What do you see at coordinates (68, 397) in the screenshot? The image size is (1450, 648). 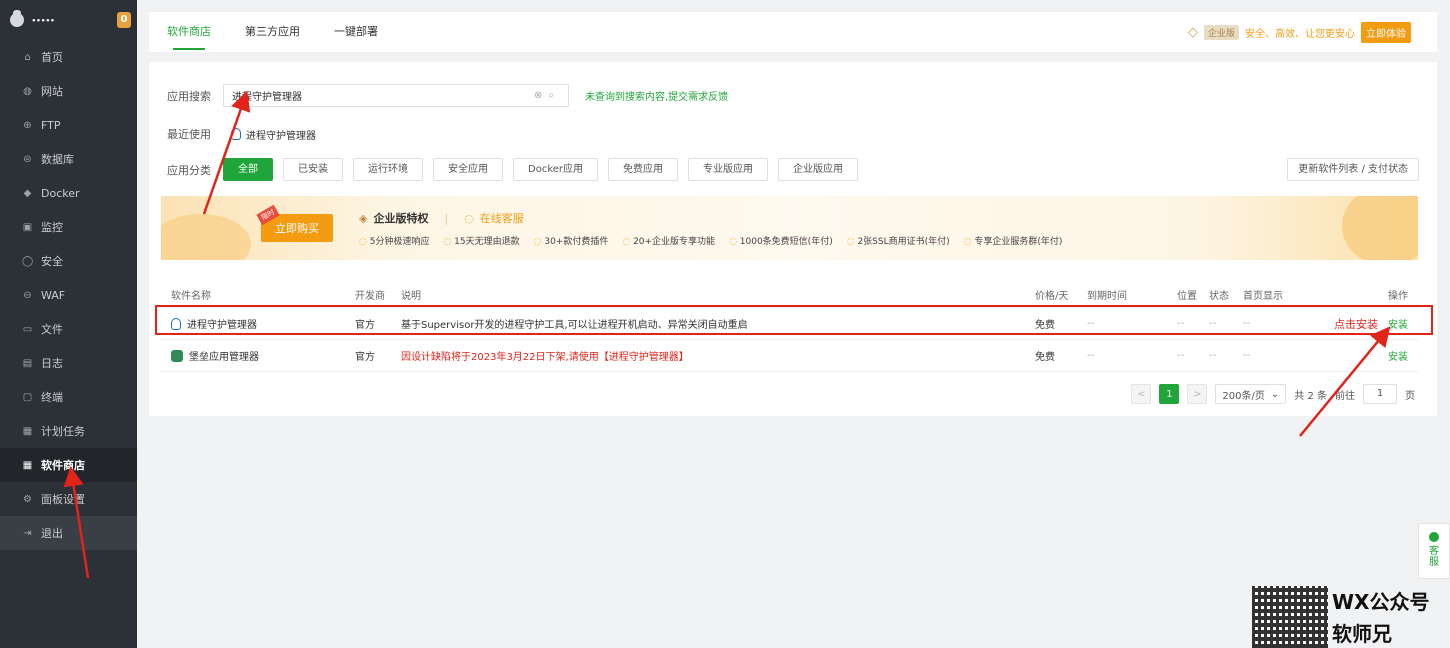 I see `sidebar-item-terminal: ▢ 终端` at bounding box center [68, 397].